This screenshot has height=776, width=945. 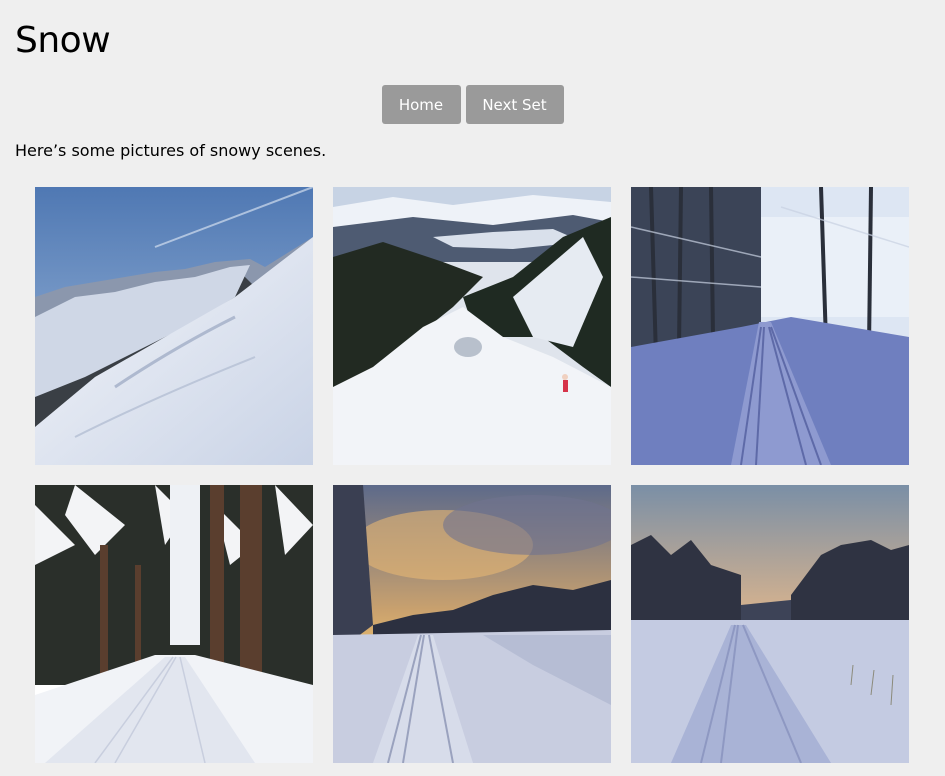 What do you see at coordinates (421, 104) in the screenshot?
I see `home-button: Home` at bounding box center [421, 104].